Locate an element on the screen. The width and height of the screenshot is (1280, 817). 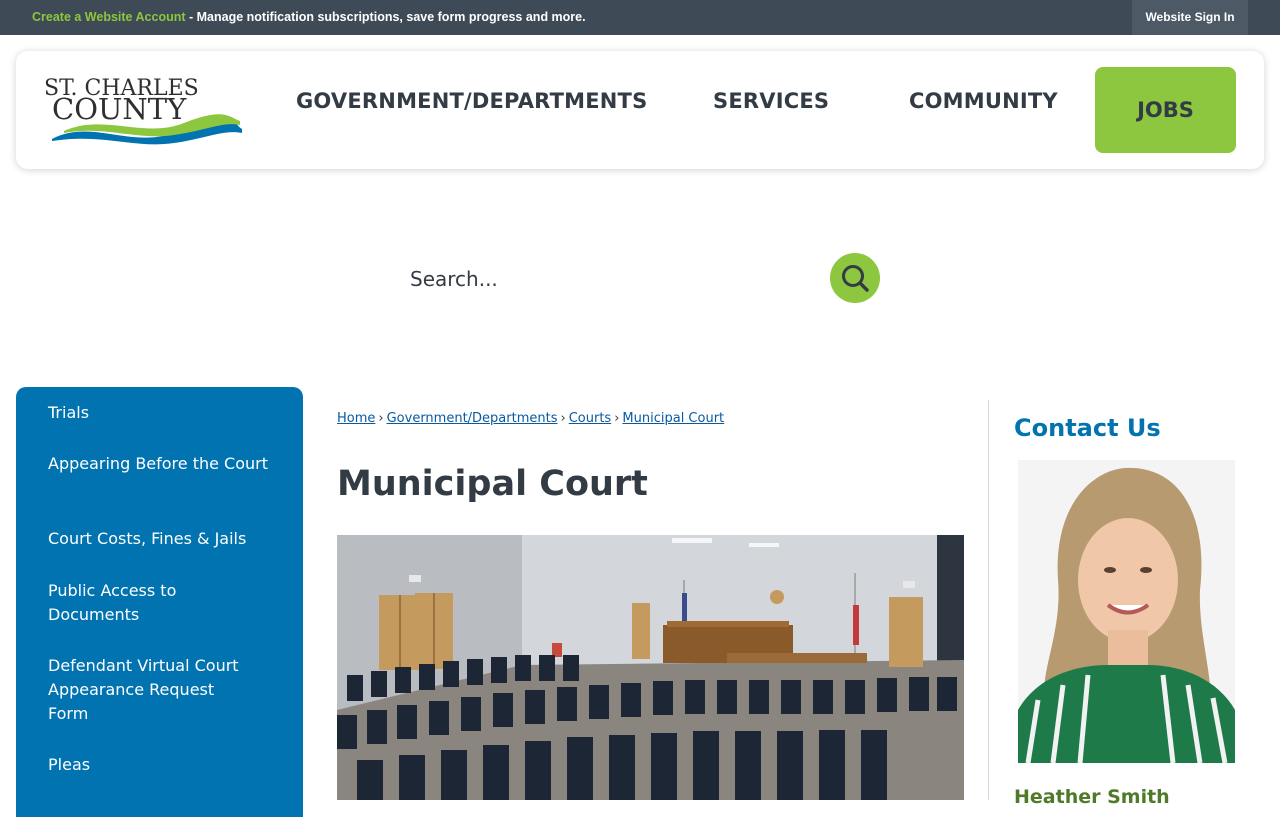
sidebar-item-trials: Trials is located at coordinates (158, 413).